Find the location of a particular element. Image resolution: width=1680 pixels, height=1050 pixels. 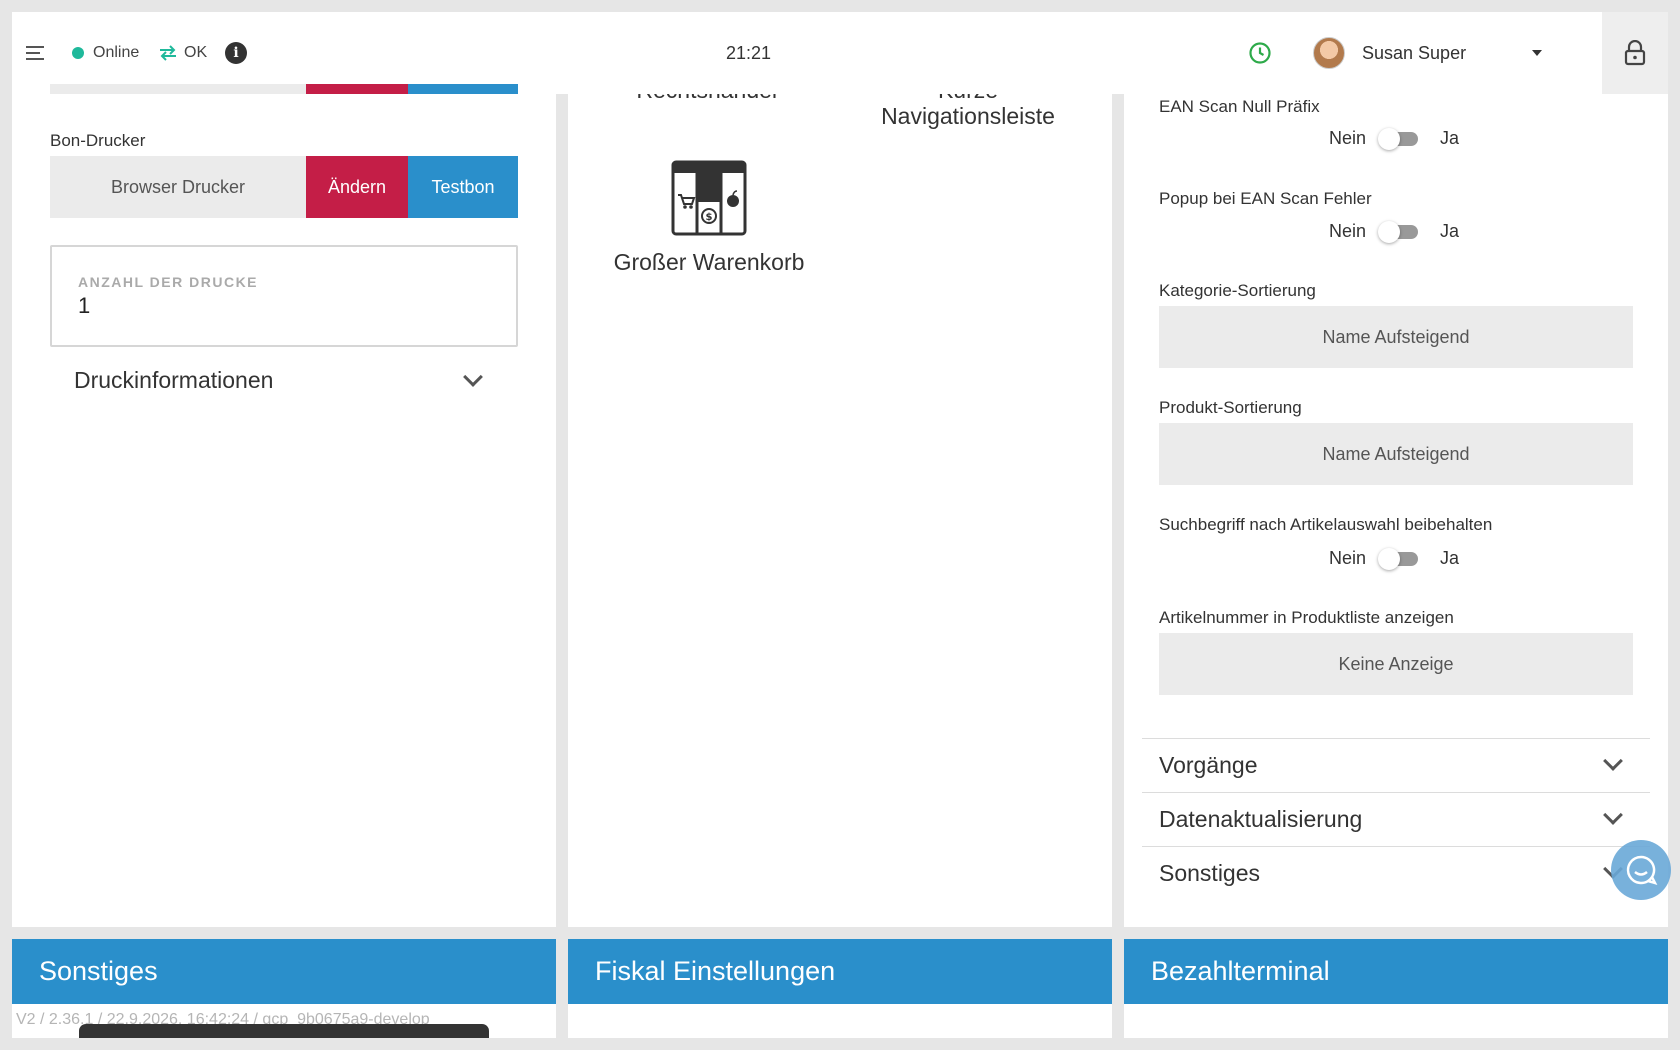

suchbegriff-toggle: Nein Ja is located at coordinates (1394, 558).